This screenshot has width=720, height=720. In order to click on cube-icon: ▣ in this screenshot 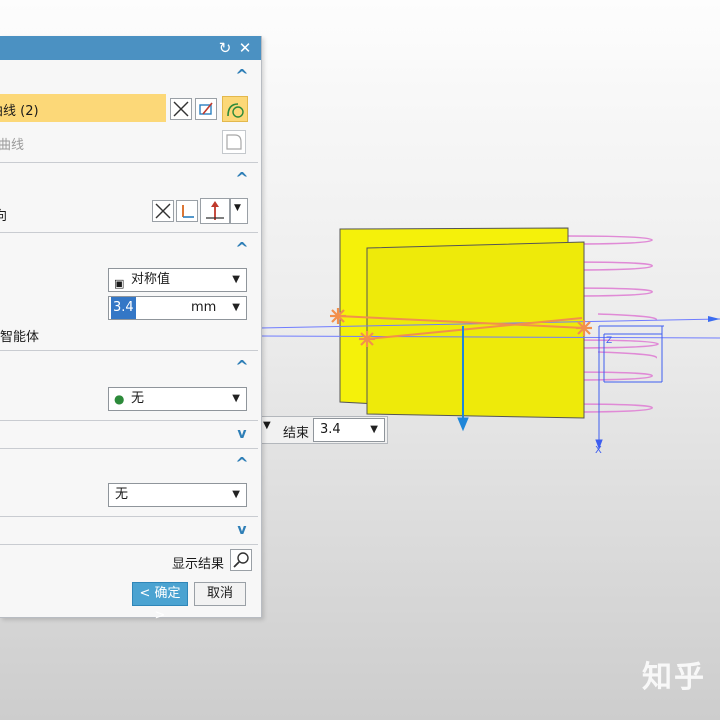, I will do `click(119, 283)`.